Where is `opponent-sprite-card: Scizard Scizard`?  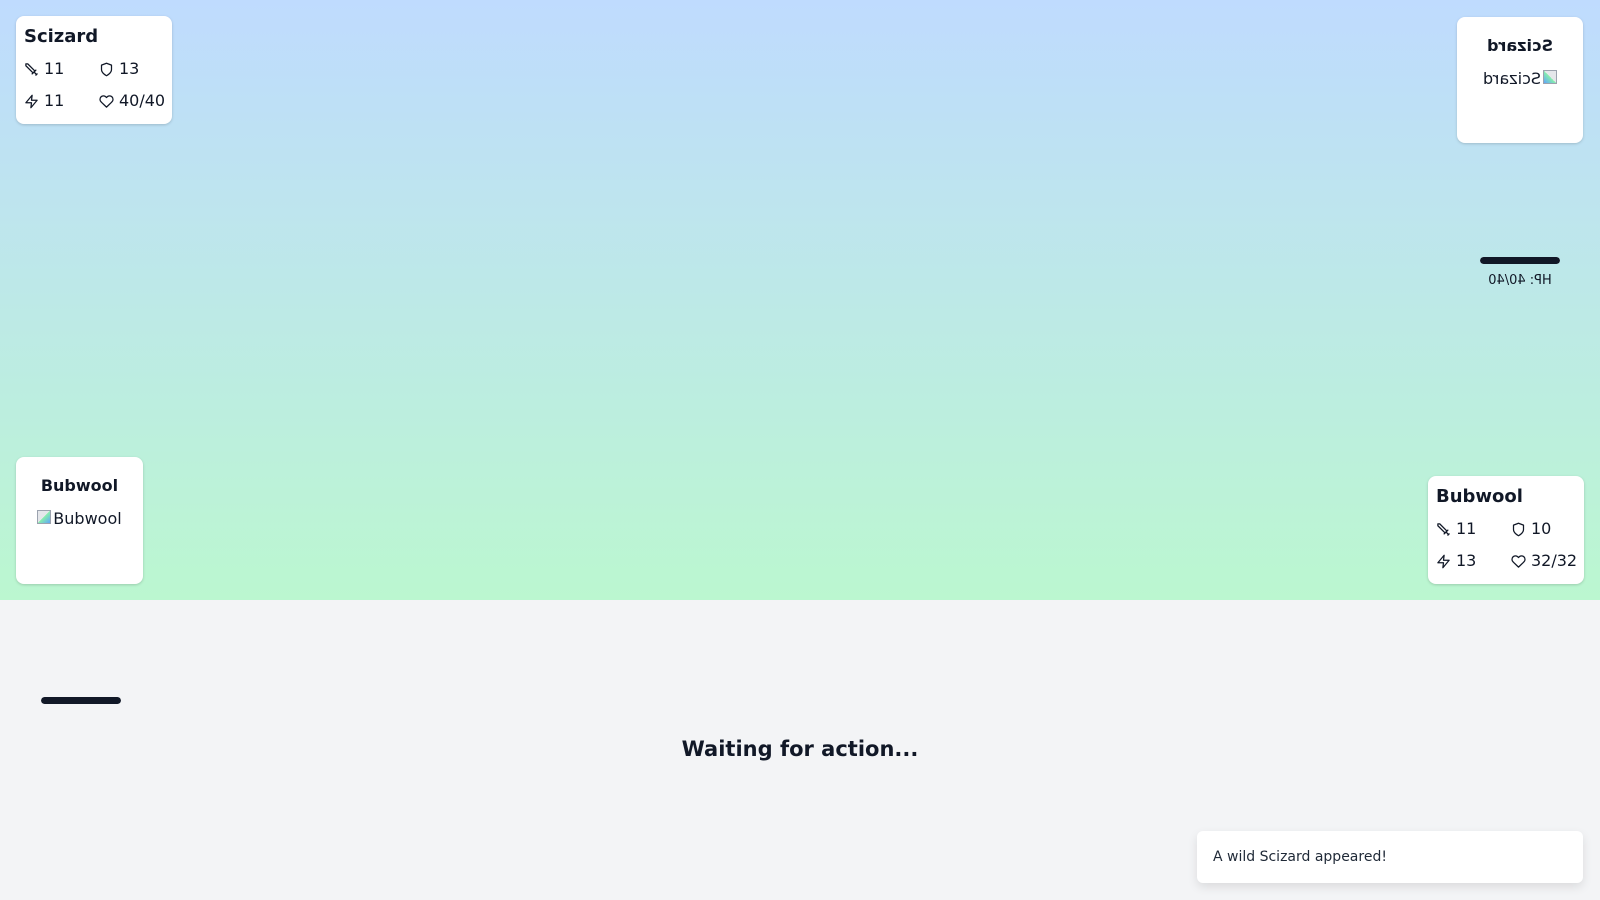
opponent-sprite-card: Scizard Scizard is located at coordinates (1520, 80).